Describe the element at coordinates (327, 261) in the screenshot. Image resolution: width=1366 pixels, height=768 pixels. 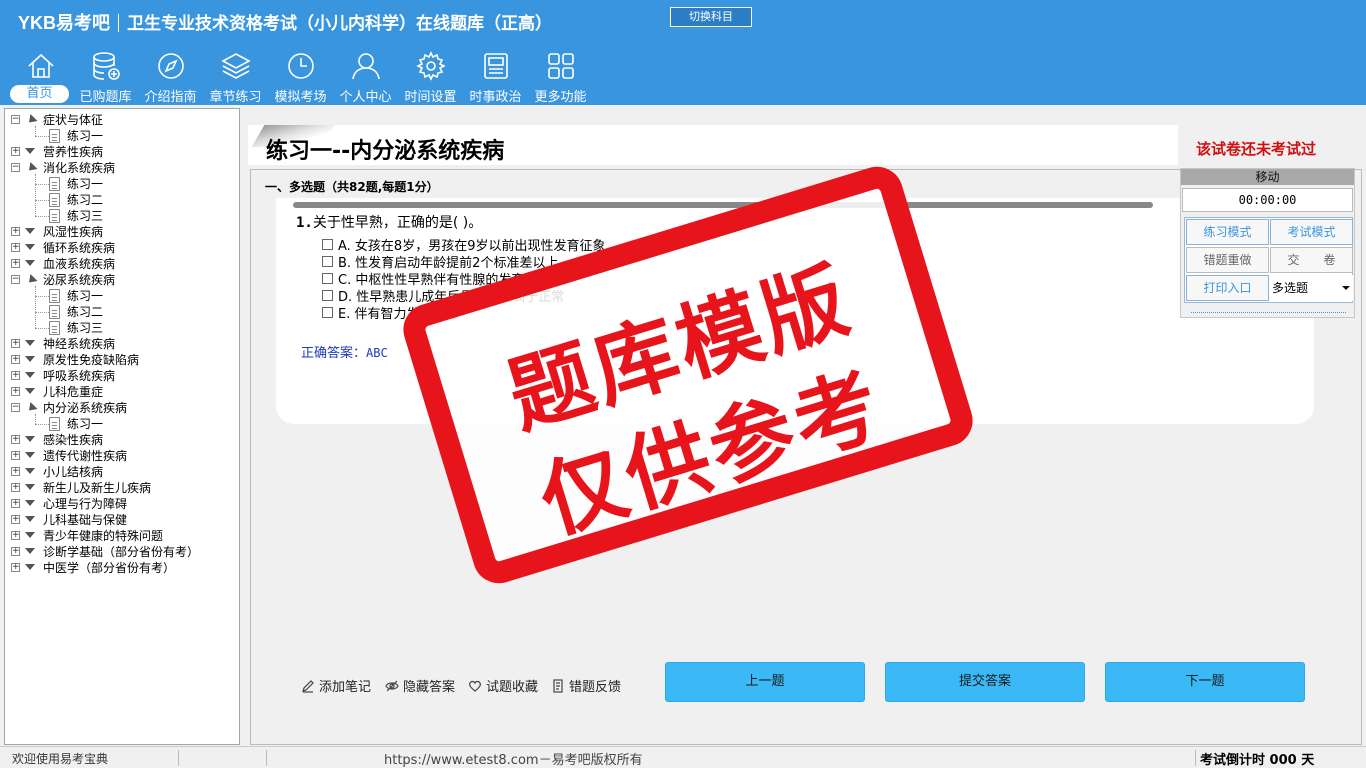
I see `option-b-checkbox` at that location.